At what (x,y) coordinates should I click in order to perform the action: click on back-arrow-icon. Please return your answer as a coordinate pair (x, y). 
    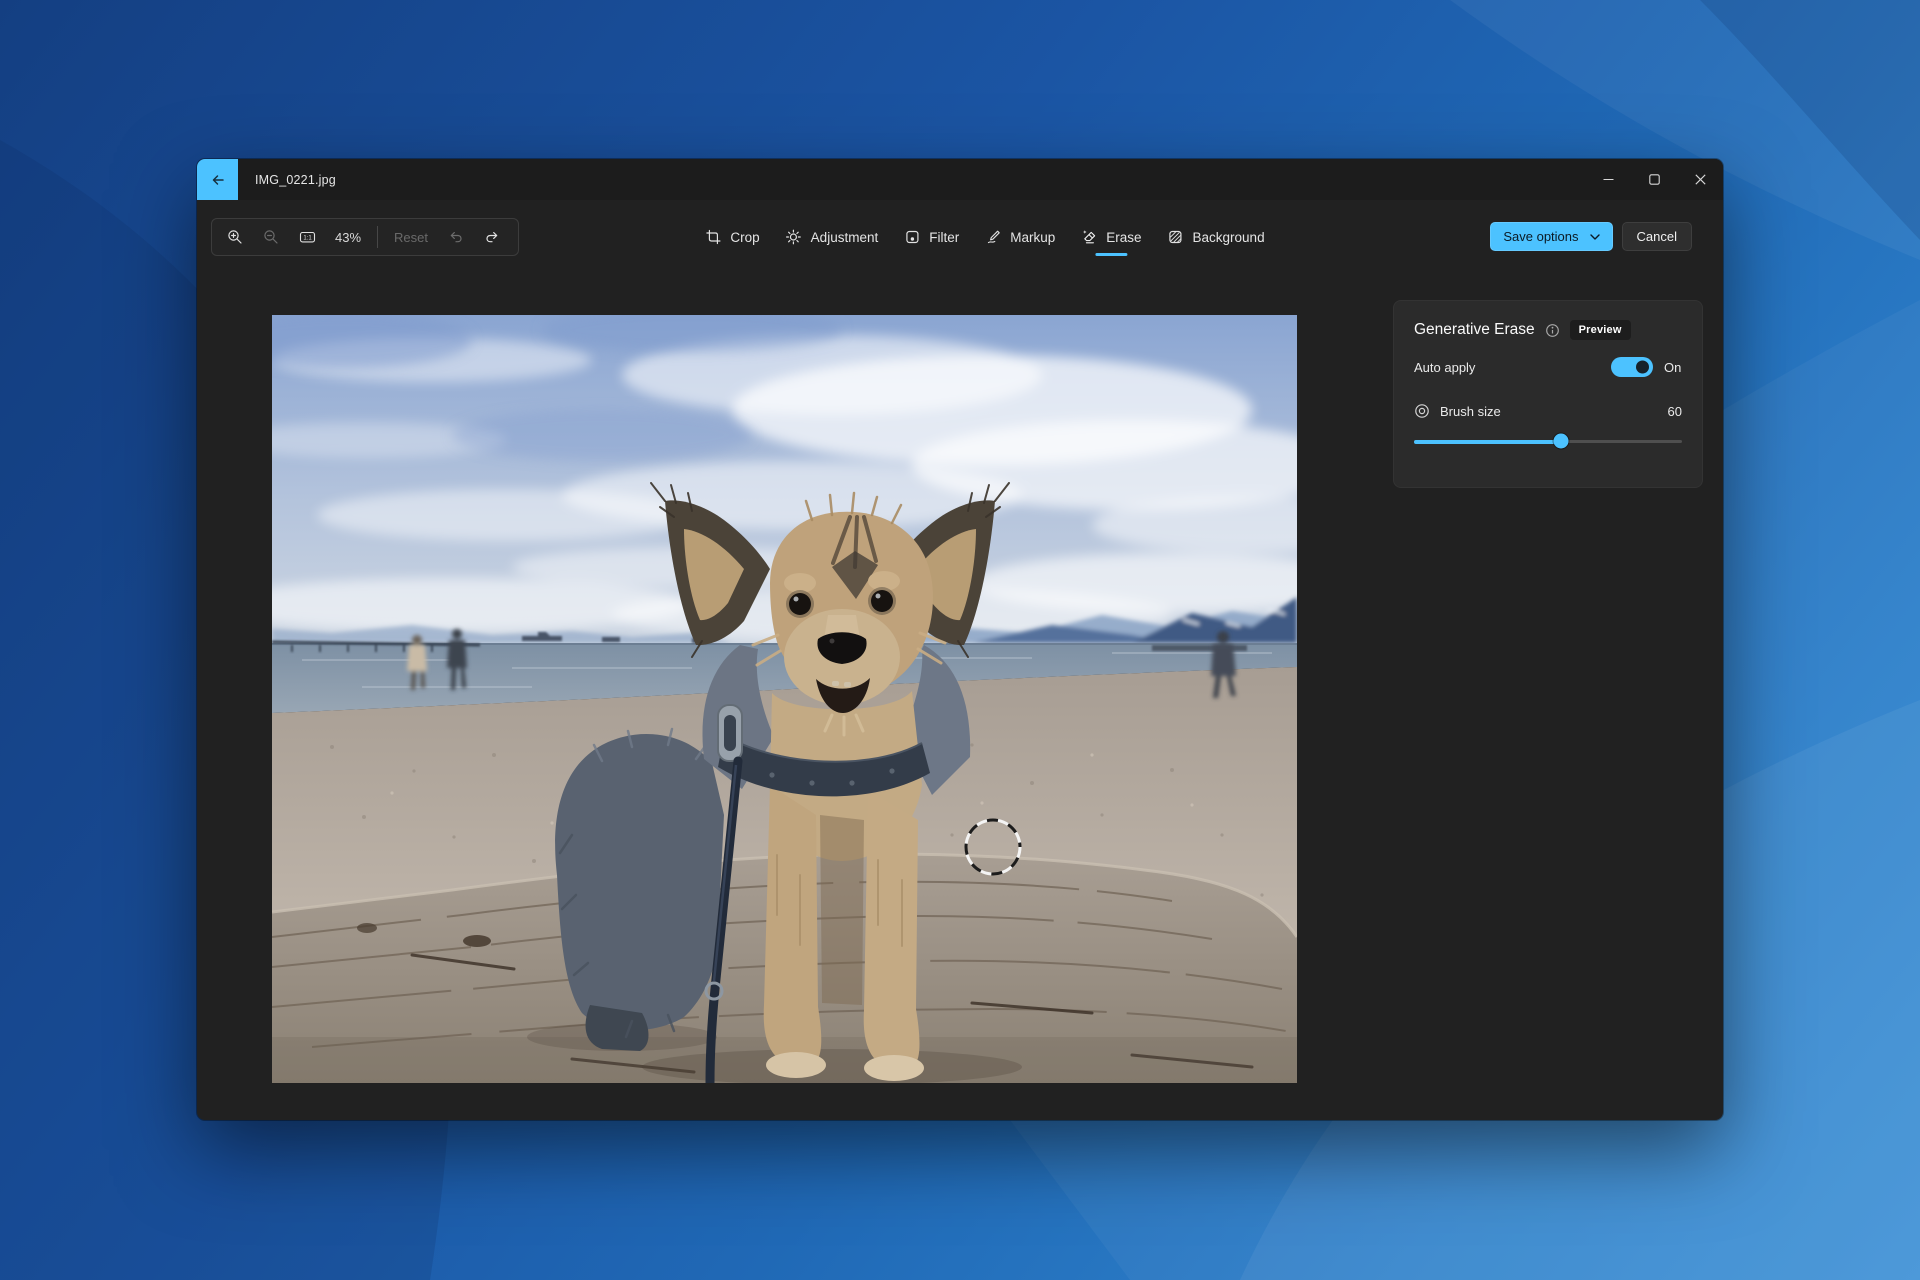
    Looking at the image, I should click on (218, 179).